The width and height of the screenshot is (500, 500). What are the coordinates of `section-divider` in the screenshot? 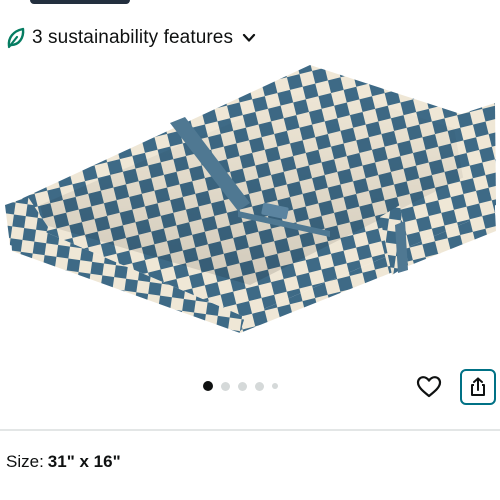 It's located at (250, 430).